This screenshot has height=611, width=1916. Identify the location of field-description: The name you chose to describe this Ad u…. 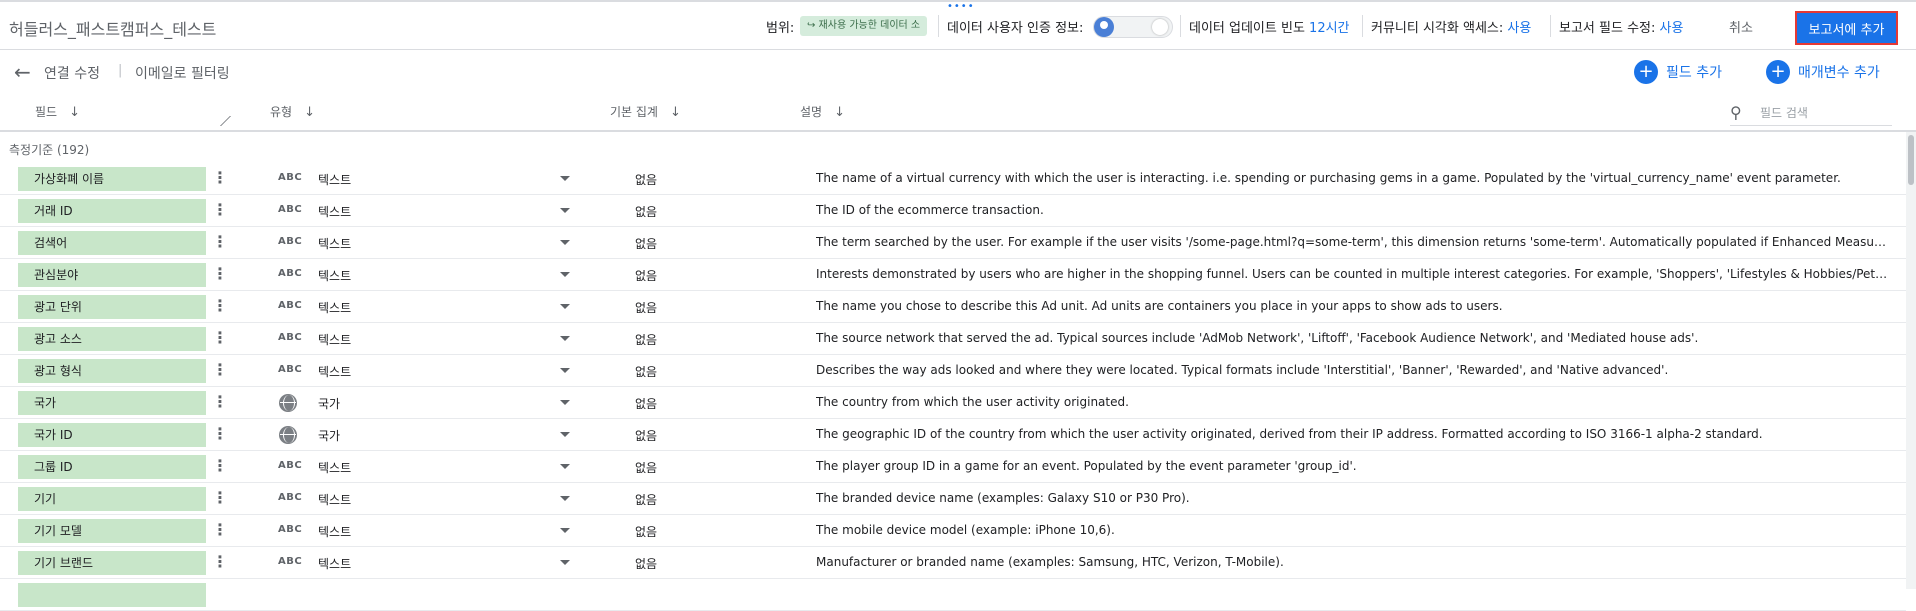
(1353, 306).